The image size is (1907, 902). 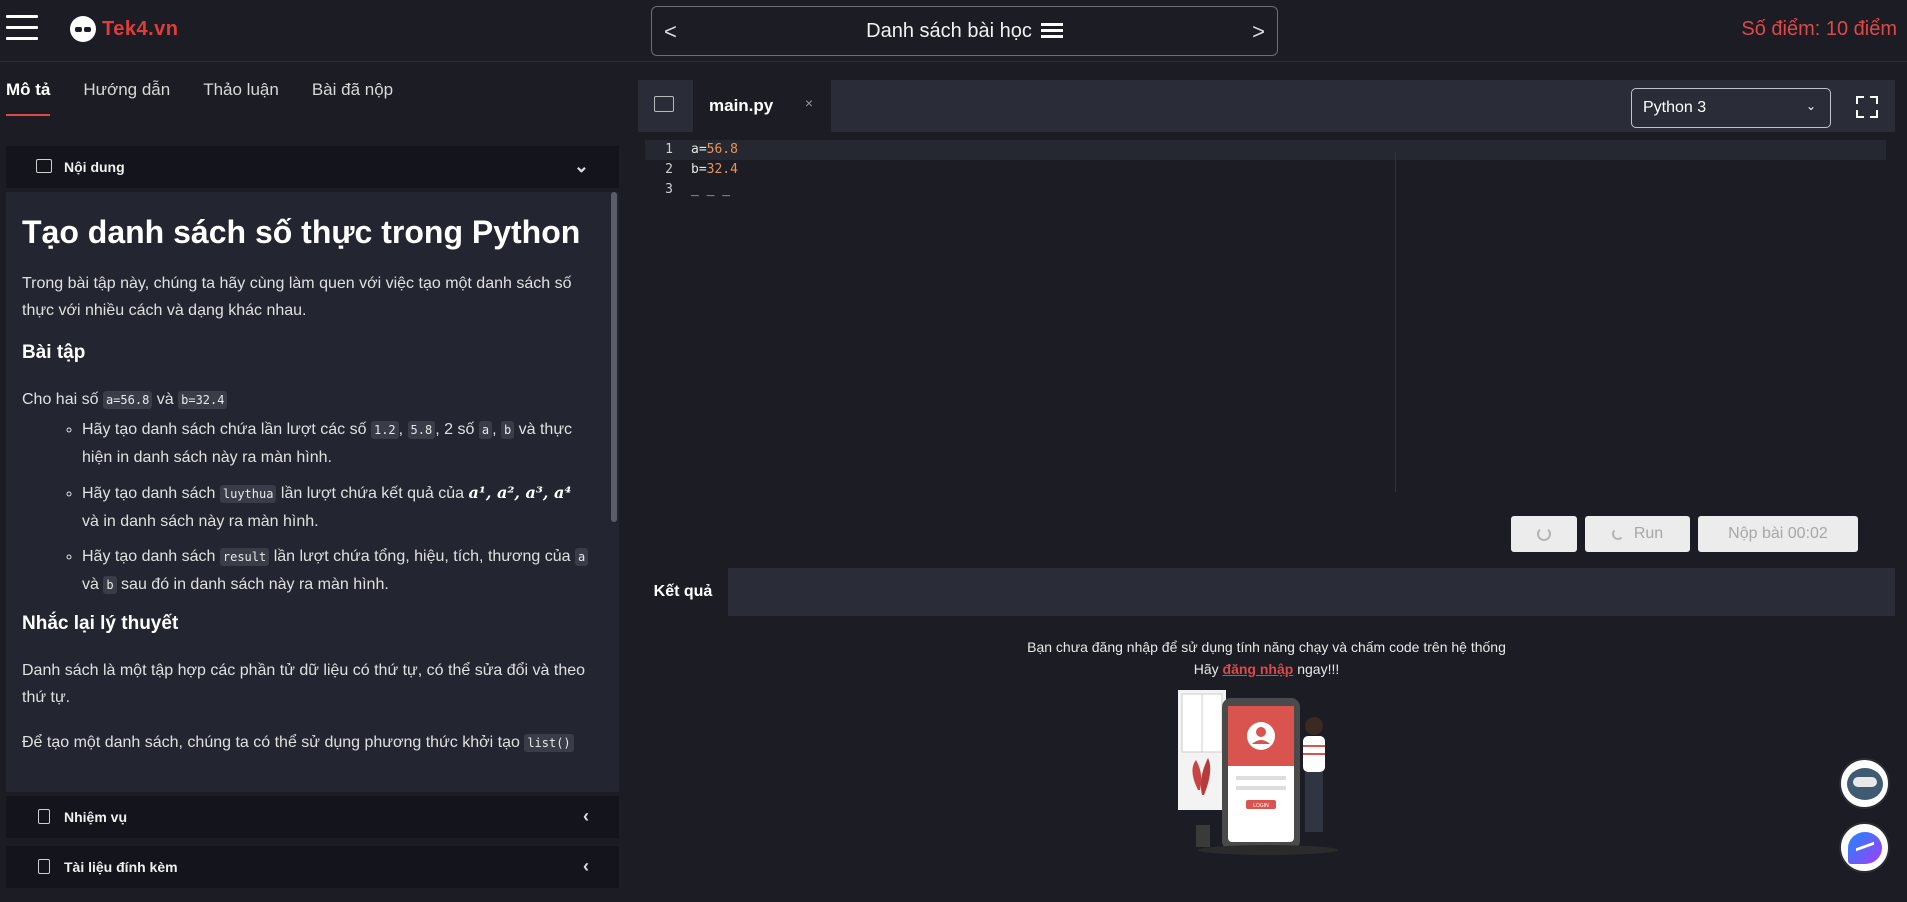 What do you see at coordinates (312, 867) in the screenshot?
I see `attachments-section-header: Tài liệu đính kèm ‹` at bounding box center [312, 867].